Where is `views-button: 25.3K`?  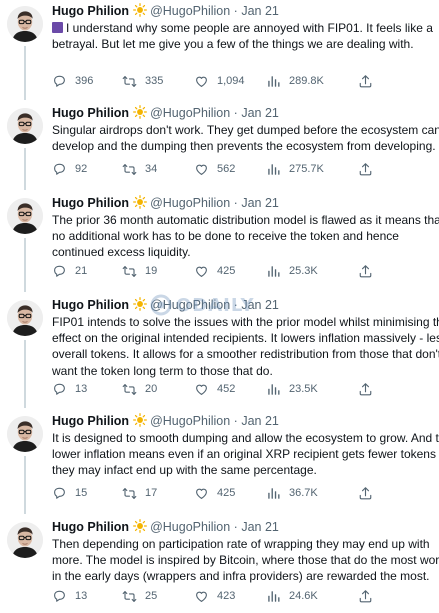 views-button: 25.3K is located at coordinates (292, 271).